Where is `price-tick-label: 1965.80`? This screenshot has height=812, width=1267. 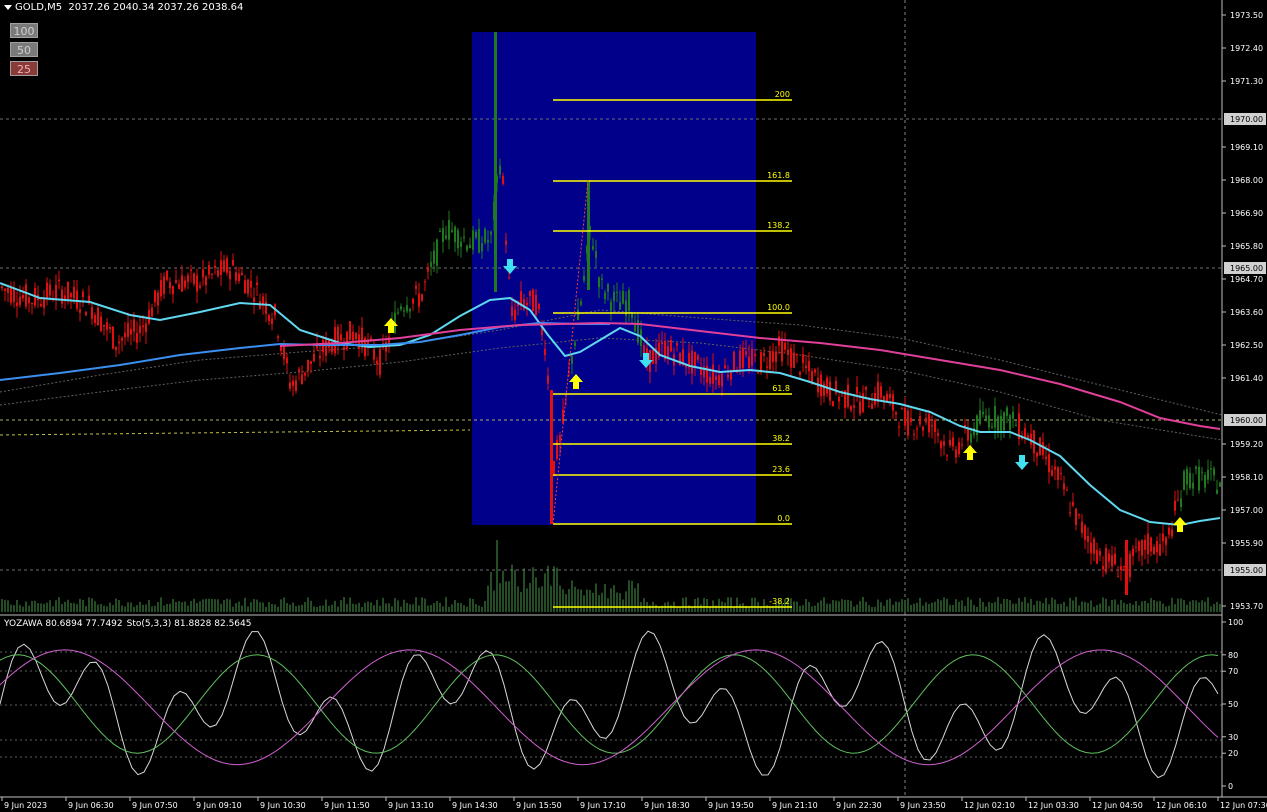 price-tick-label: 1965.80 is located at coordinates (1246, 246).